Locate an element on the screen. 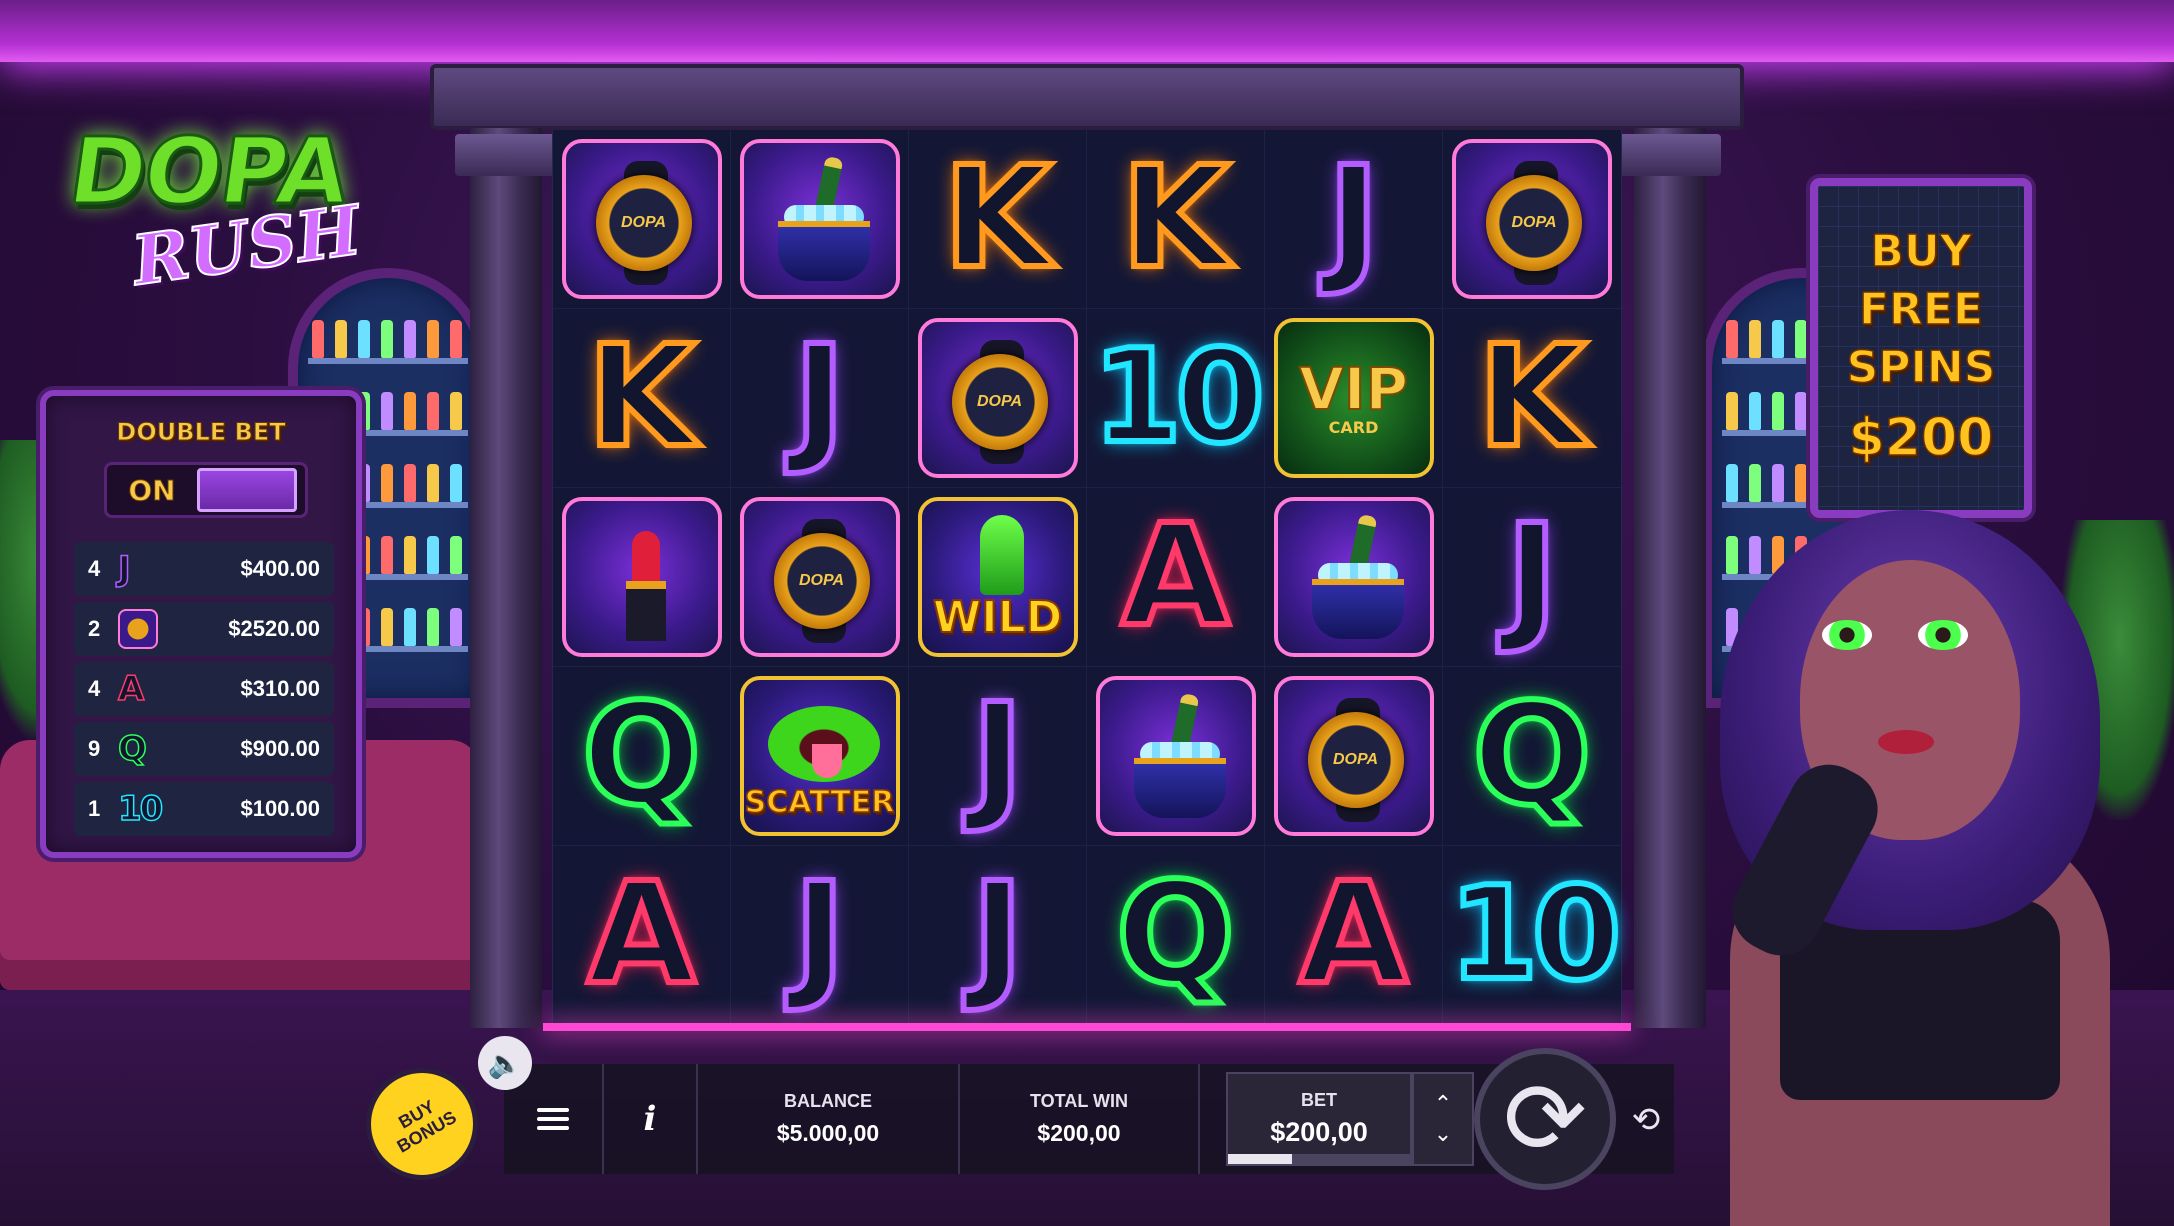  reel-cell: VIP CARD is located at coordinates (1354, 398).